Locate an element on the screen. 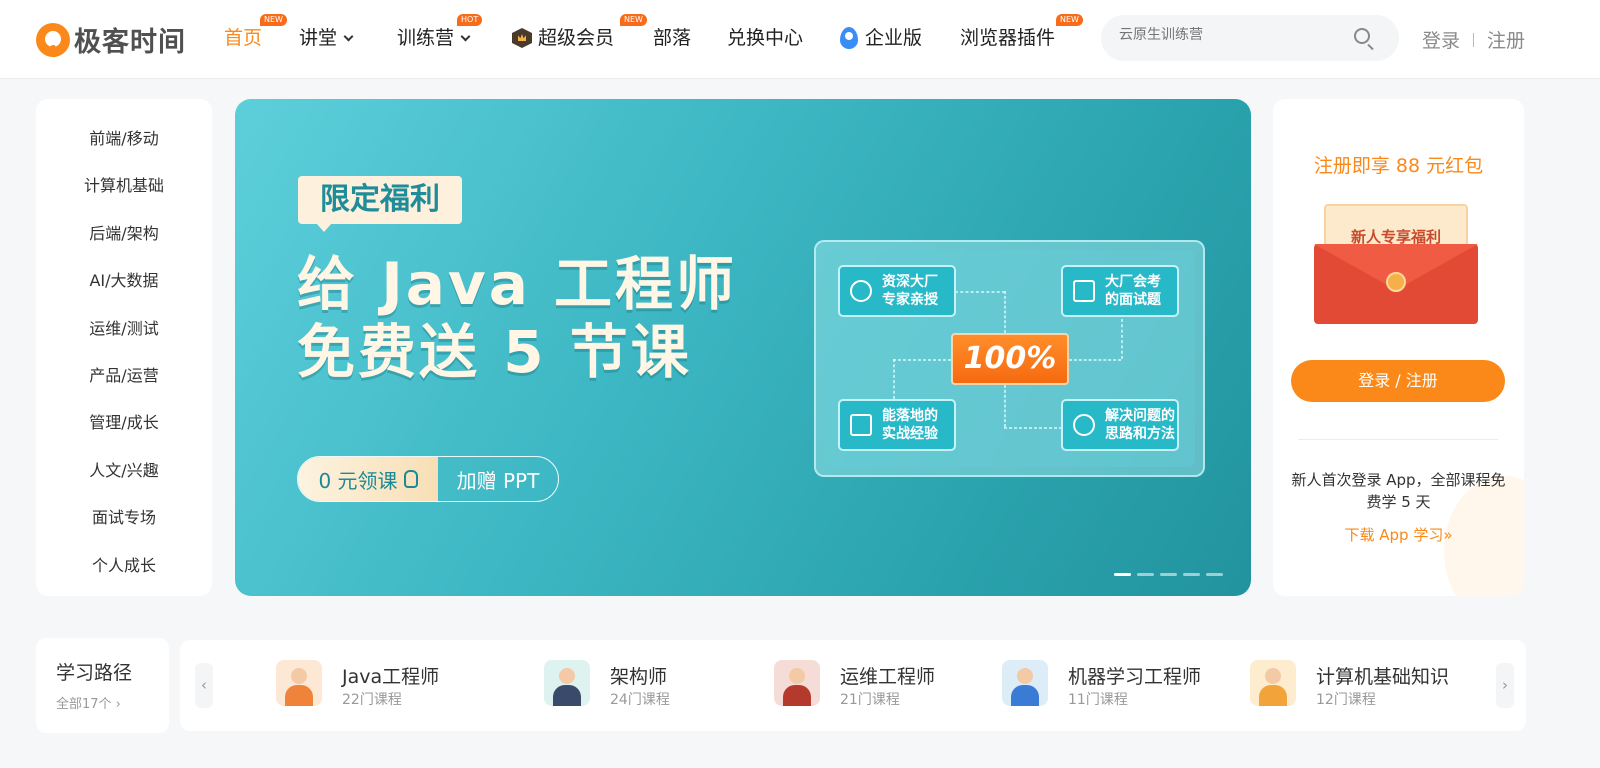 This screenshot has width=1600, height=768. promo-description: 新人首次登录 App，全部课程免费学 5 天 is located at coordinates (1398, 491).